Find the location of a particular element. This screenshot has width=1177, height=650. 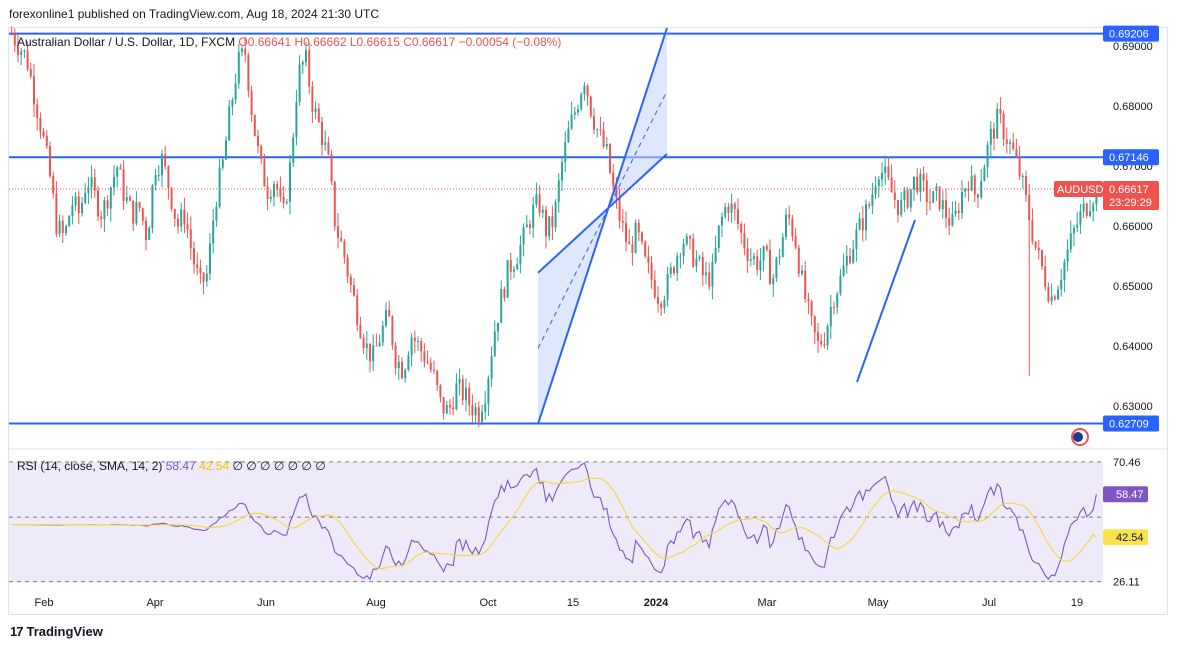

rsi-tick-label: 26.11 is located at coordinates (1126, 583).